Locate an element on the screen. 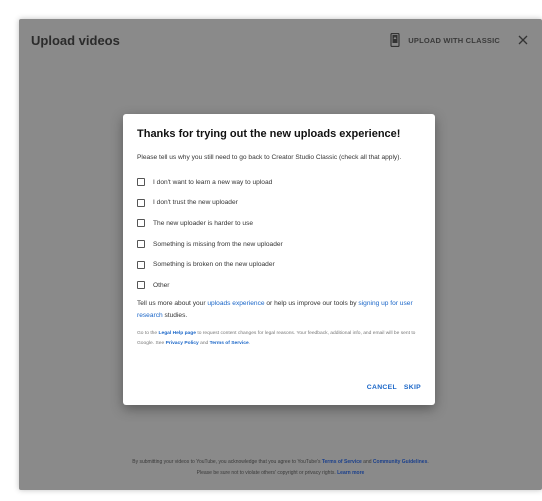  option-broken: Something is broken on the new uploader is located at coordinates (279, 264).